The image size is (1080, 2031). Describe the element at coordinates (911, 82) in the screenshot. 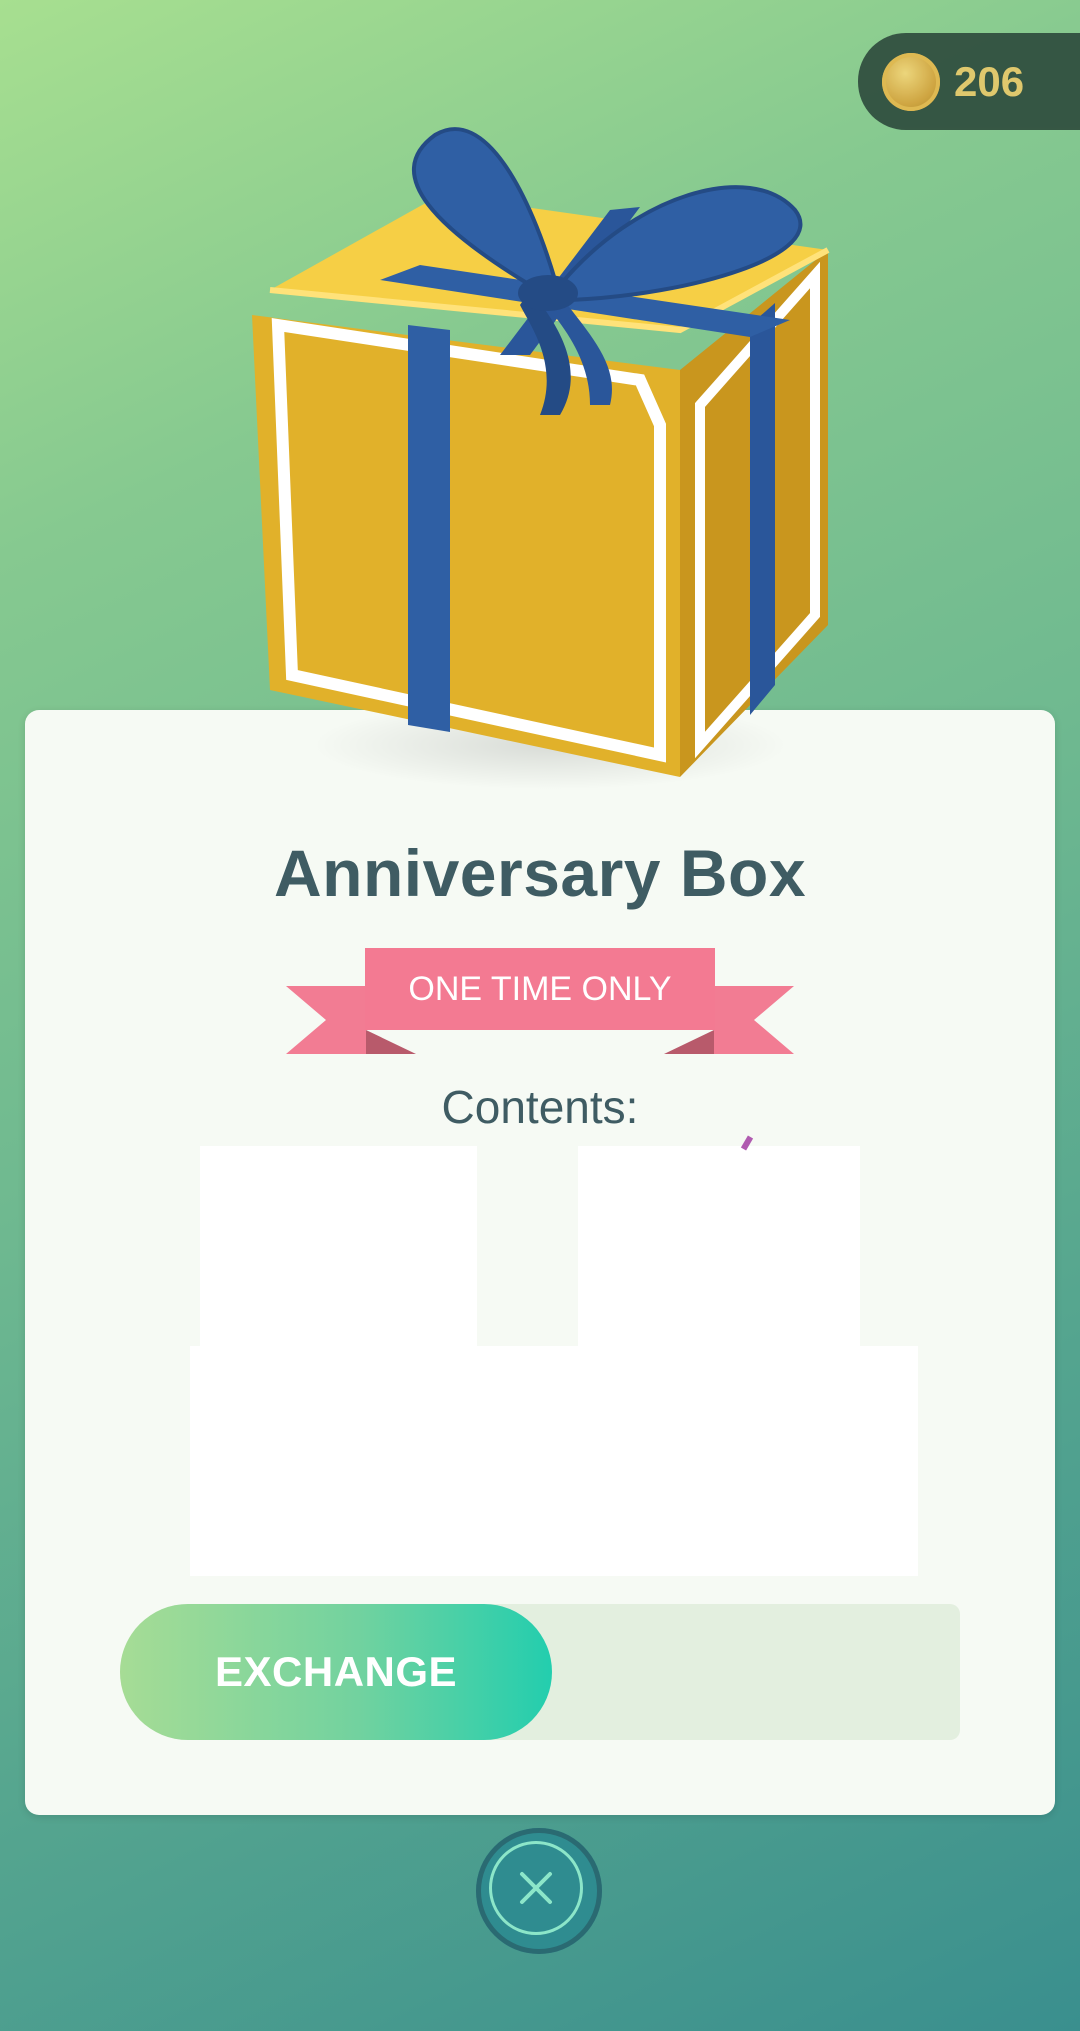

I see `pokecoin-icon` at that location.